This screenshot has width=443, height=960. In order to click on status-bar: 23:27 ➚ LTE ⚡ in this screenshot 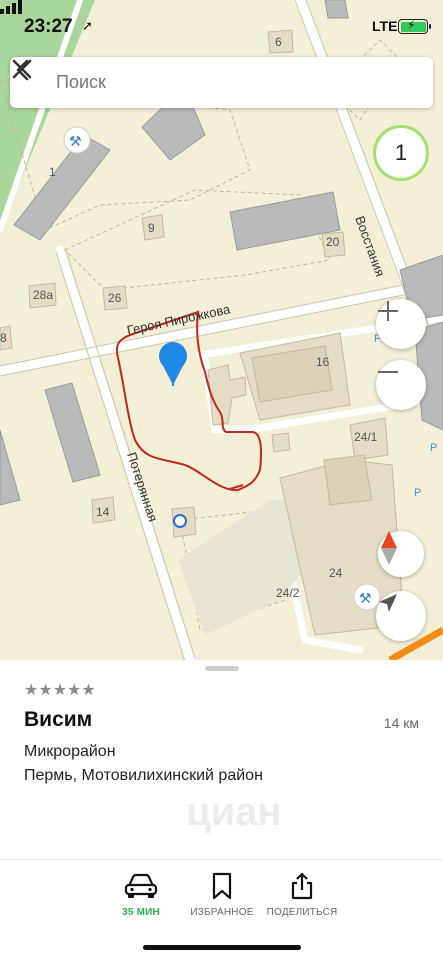, I will do `click(221, 26)`.